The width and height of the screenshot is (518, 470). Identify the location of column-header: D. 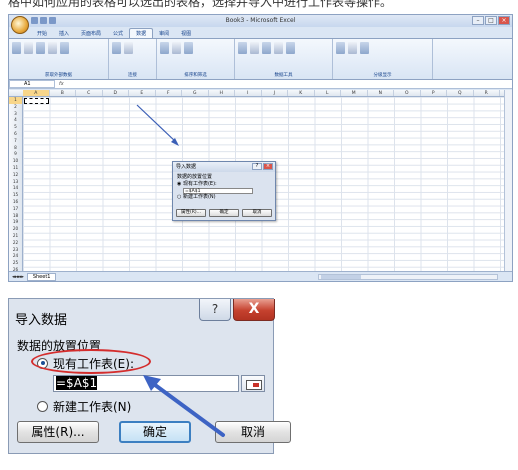
(116, 93).